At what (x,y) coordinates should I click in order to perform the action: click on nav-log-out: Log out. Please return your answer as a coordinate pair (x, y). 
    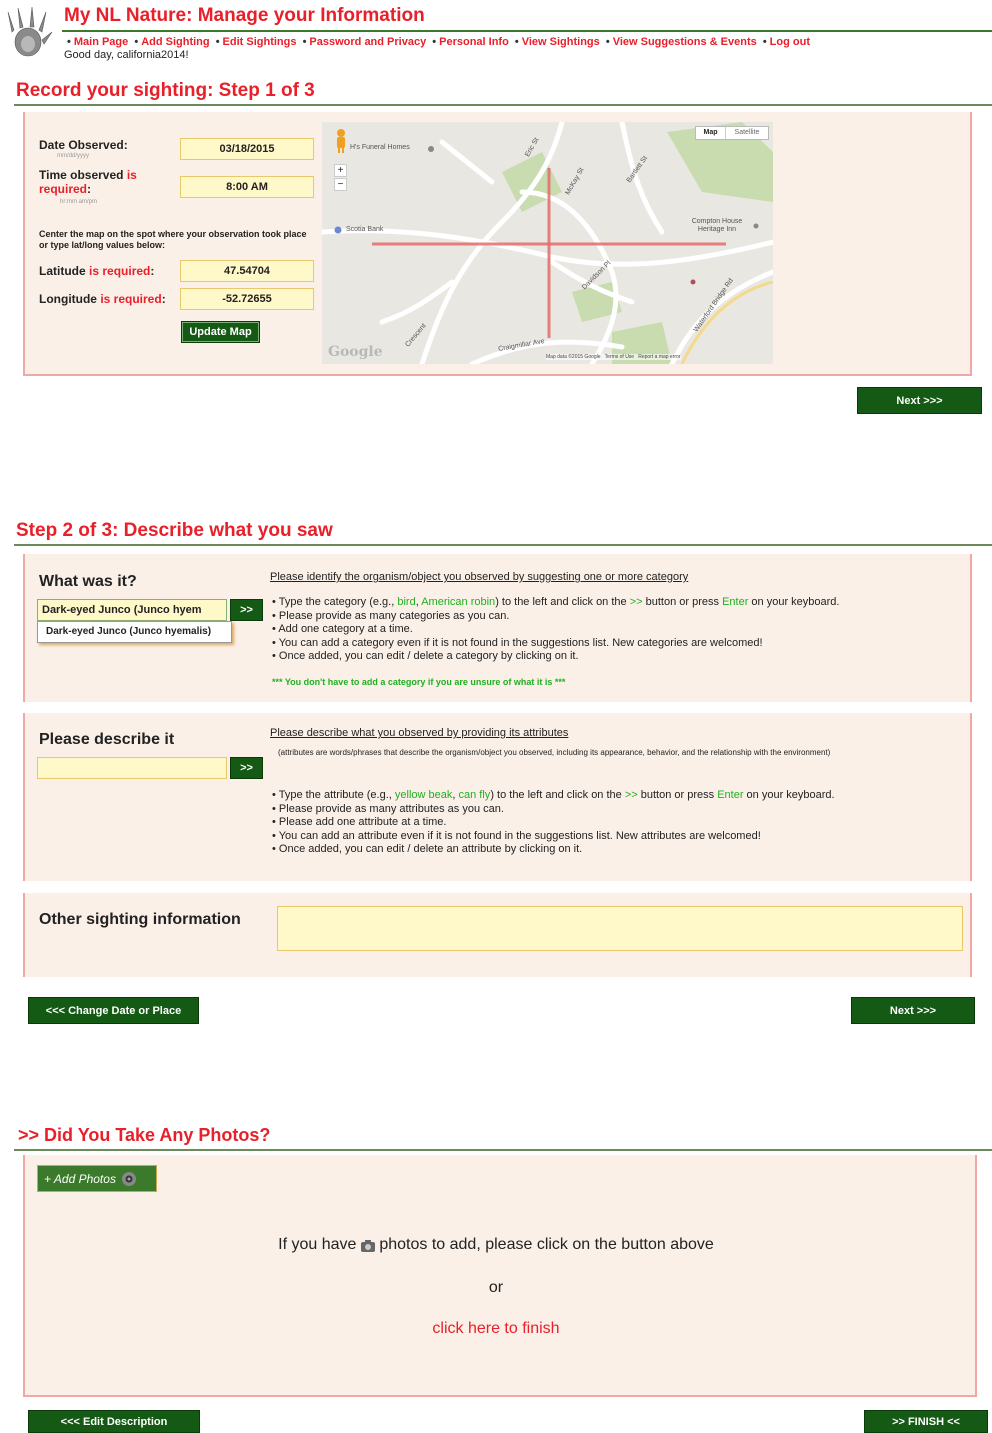
    Looking at the image, I should click on (790, 42).